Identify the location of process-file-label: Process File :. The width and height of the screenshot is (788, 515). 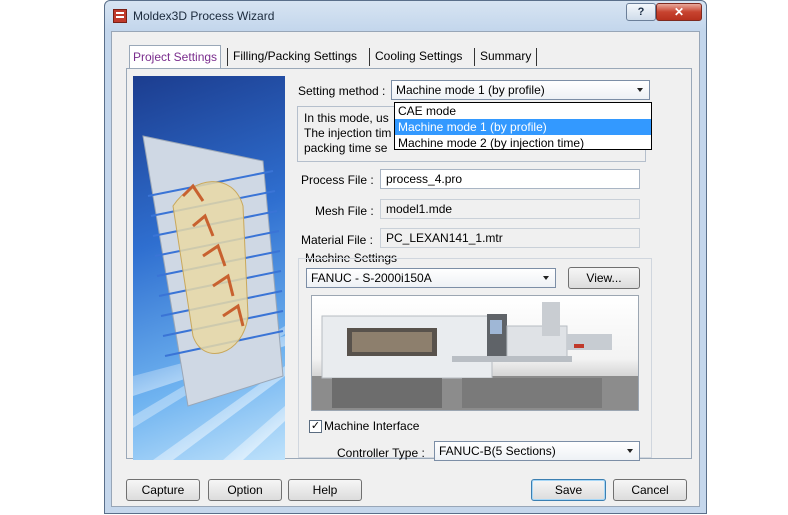
(337, 180).